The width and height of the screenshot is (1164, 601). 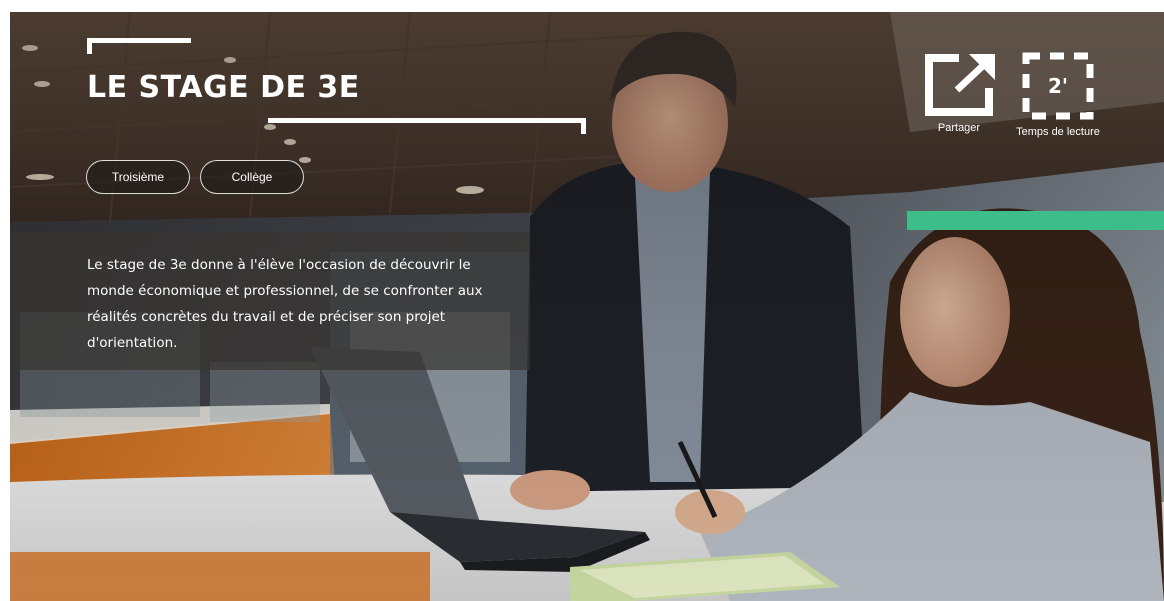 What do you see at coordinates (583, 126) in the screenshot?
I see `title-bracket-right` at bounding box center [583, 126].